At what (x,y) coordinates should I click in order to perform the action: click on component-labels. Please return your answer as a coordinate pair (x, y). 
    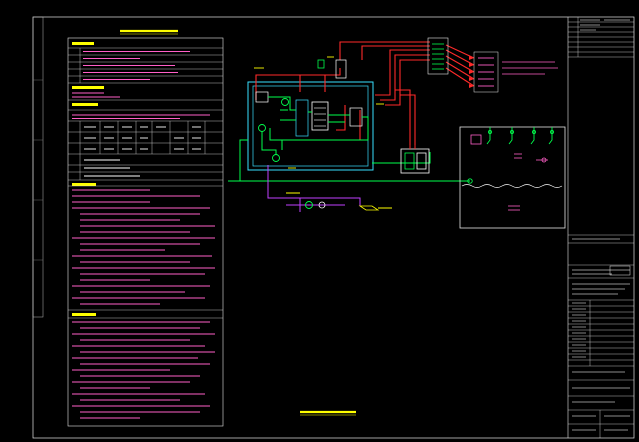
    Looking at the image, I should click on (319, 112).